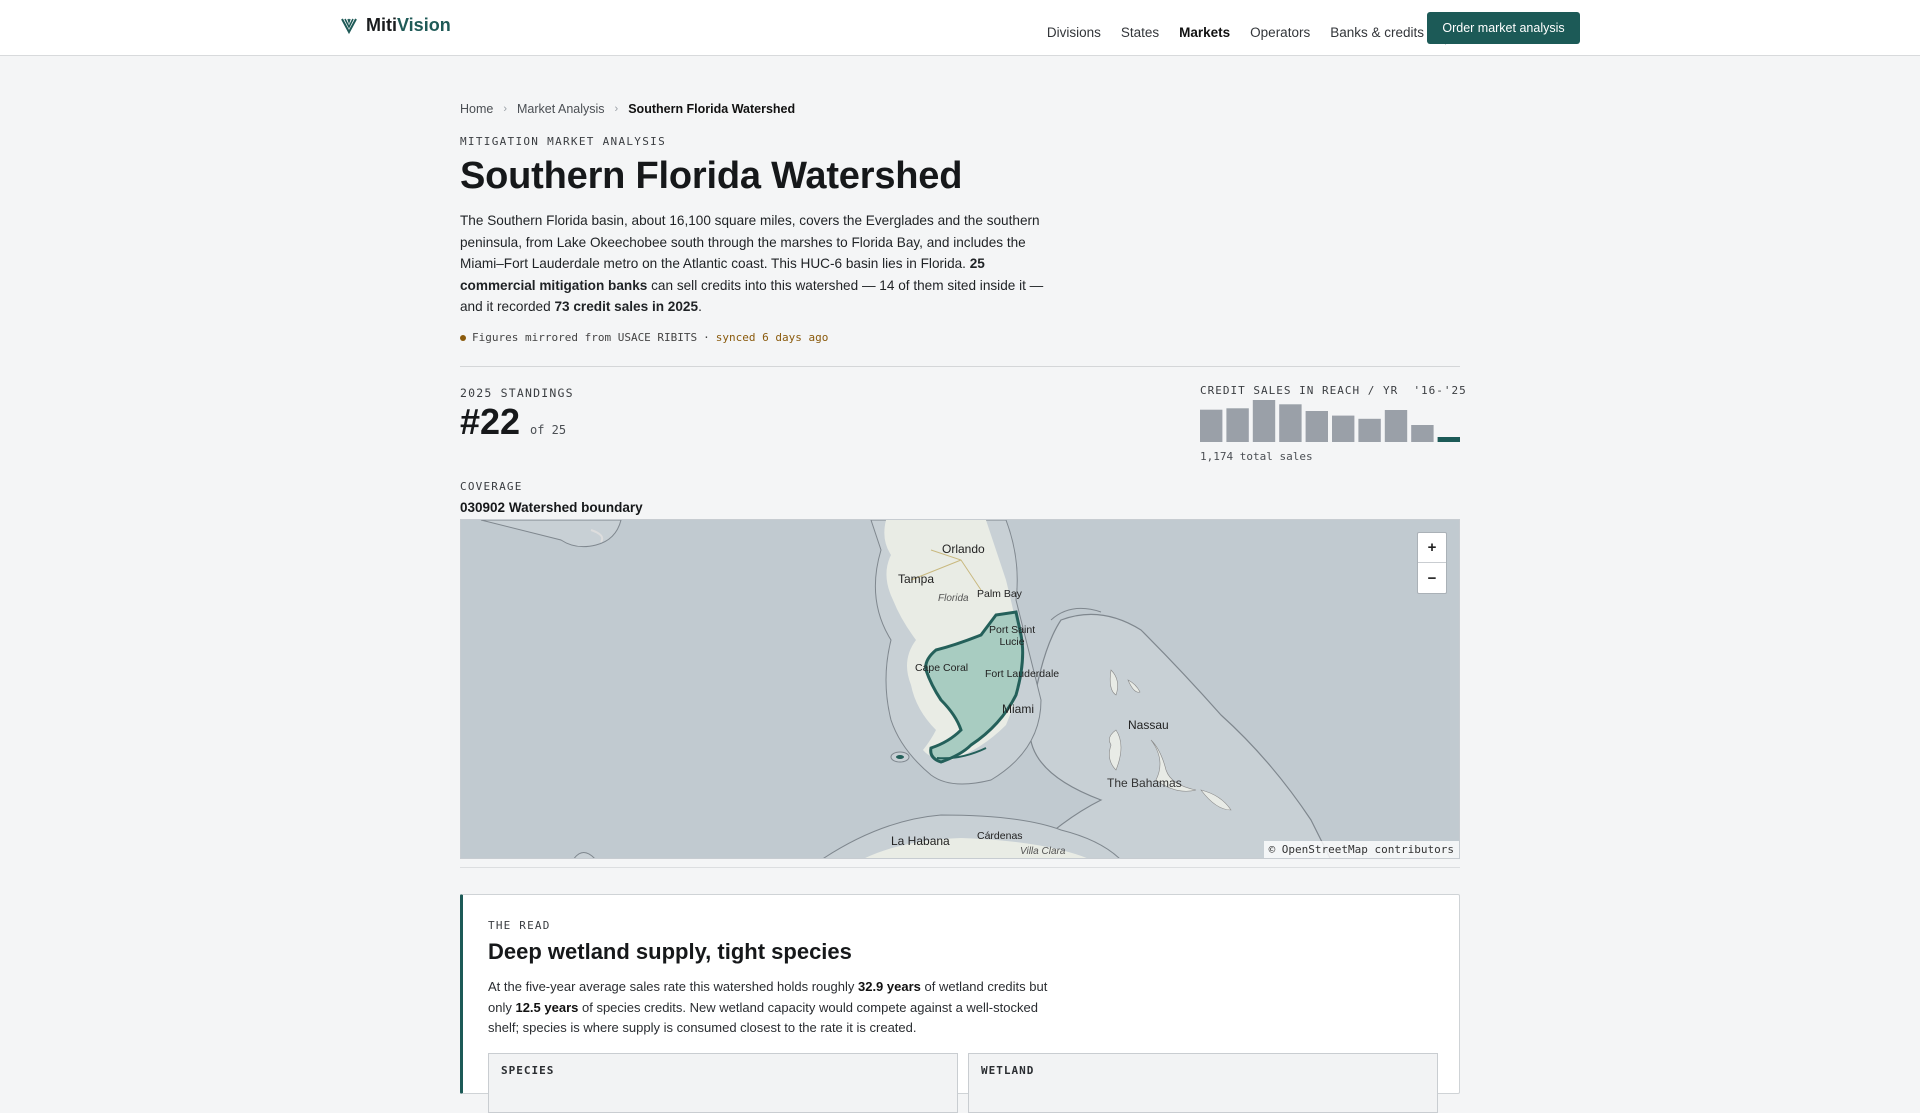 This screenshot has width=1920, height=1113. I want to click on credit-sales-title: CREDIT SALES IN REACH / YR, so click(1299, 390).